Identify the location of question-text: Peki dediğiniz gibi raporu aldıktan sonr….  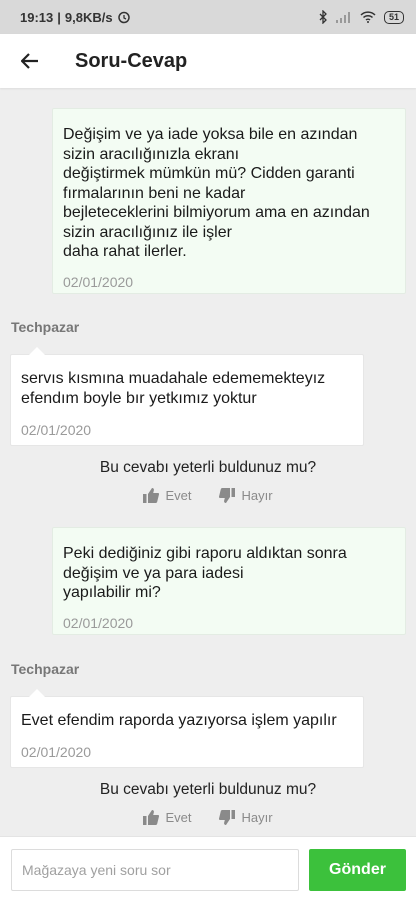
(205, 573).